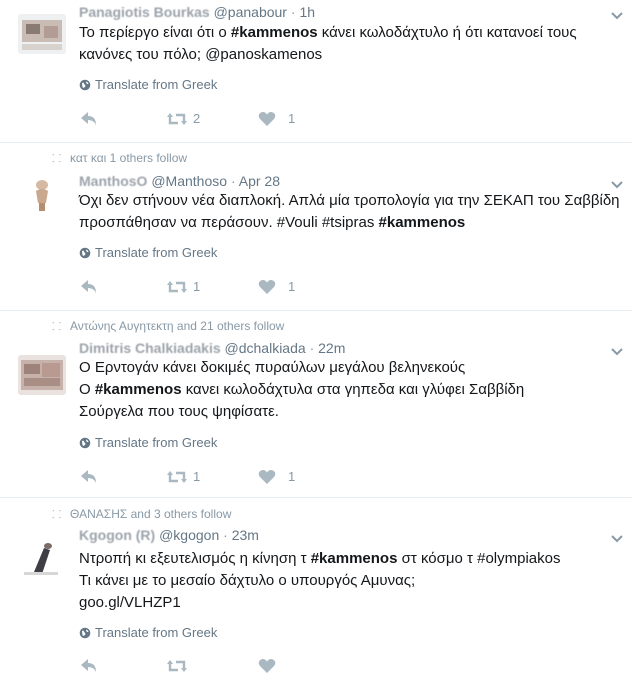 This screenshot has height=691, width=632. I want to click on timestamp: Apr 28, so click(259, 181).